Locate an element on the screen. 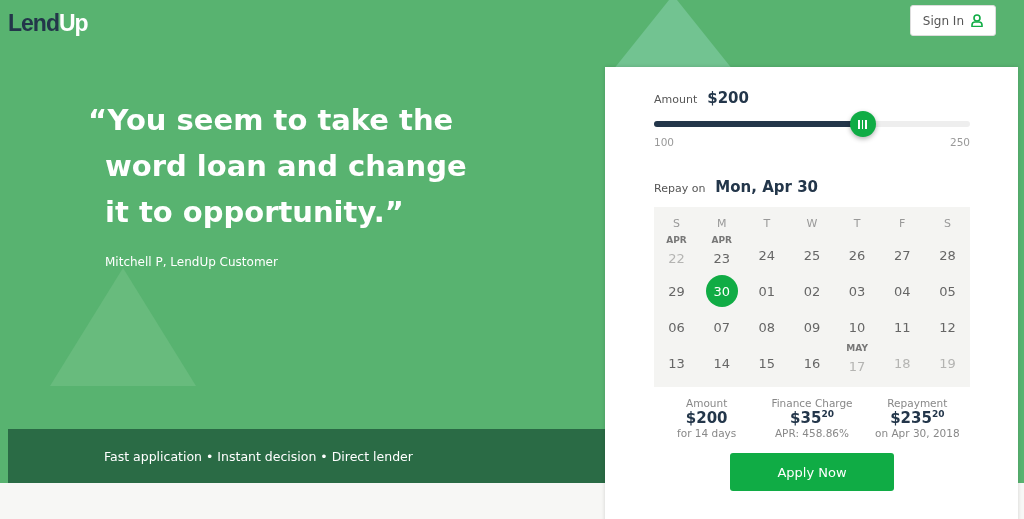 Image resolution: width=1024 pixels, height=519 pixels. calendar-day: 27 is located at coordinates (902, 255).